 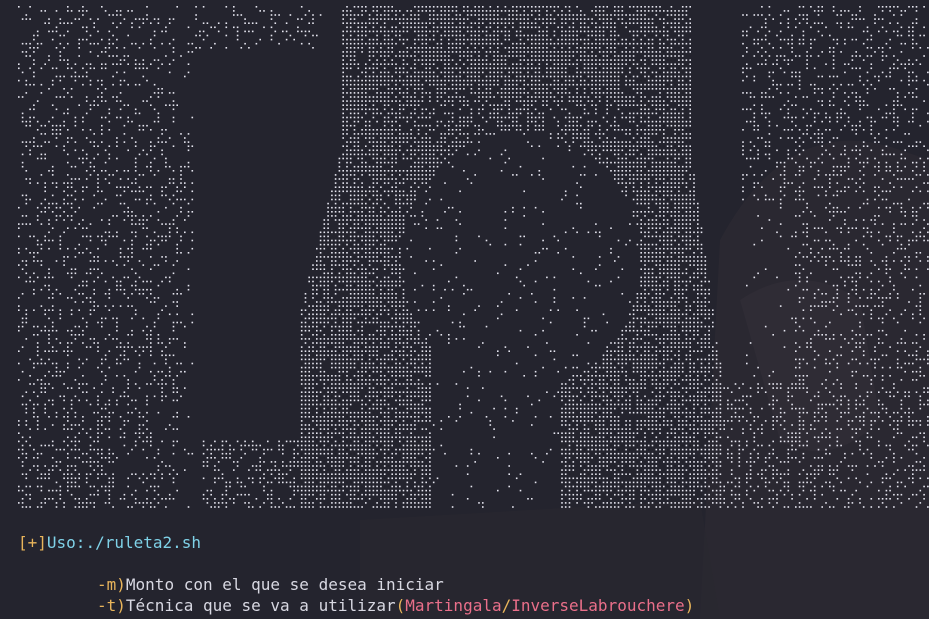 What do you see at coordinates (284, 584) in the screenshot?
I see `option-description: Monto con el que se desea iniciar` at bounding box center [284, 584].